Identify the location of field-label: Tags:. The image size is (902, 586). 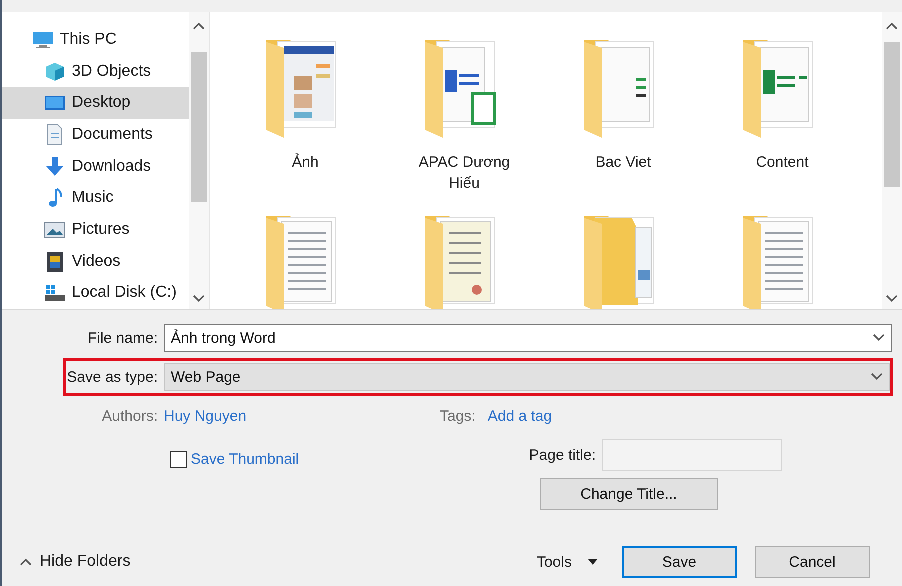
(458, 416).